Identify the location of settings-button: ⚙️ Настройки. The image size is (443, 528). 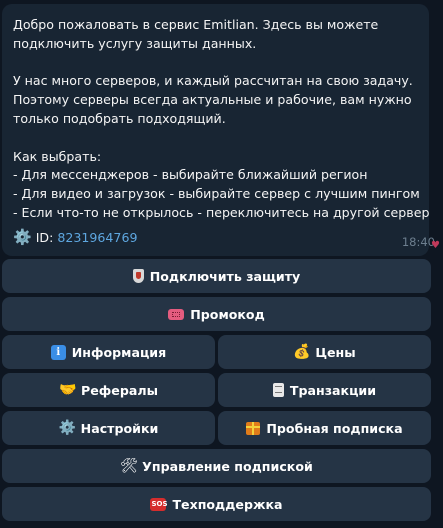
(108, 428).